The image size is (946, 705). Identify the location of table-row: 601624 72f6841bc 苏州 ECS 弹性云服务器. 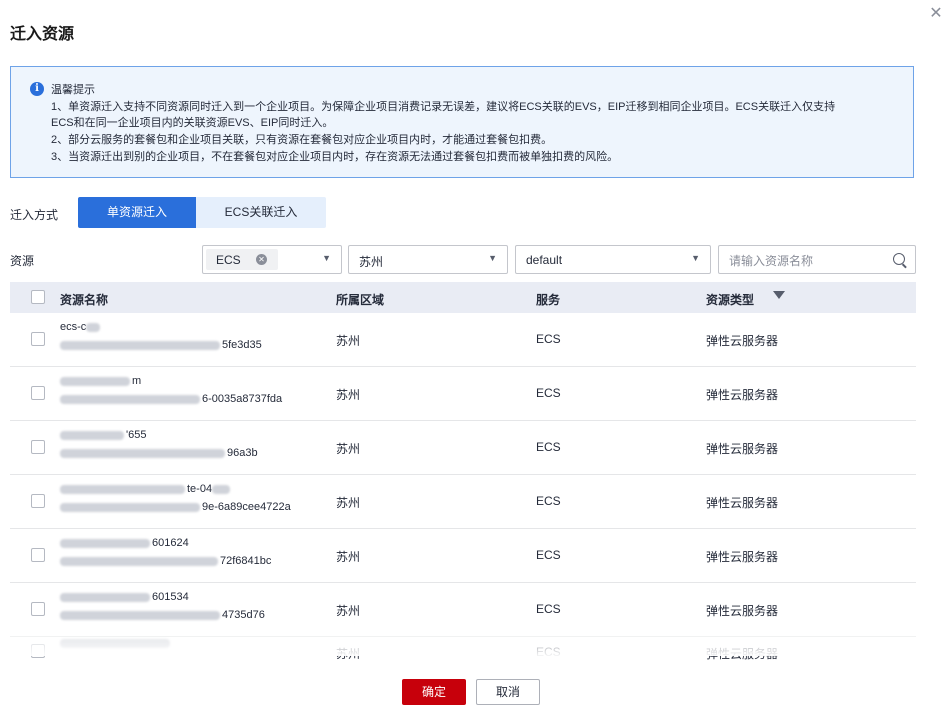
(463, 556).